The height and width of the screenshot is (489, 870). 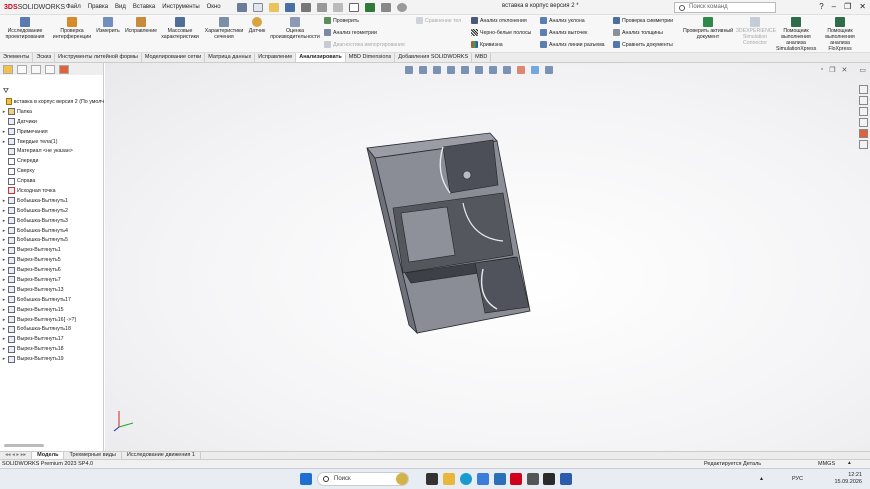 I want to click on tree-item: ▸ Примечания, so click(x=52, y=132).